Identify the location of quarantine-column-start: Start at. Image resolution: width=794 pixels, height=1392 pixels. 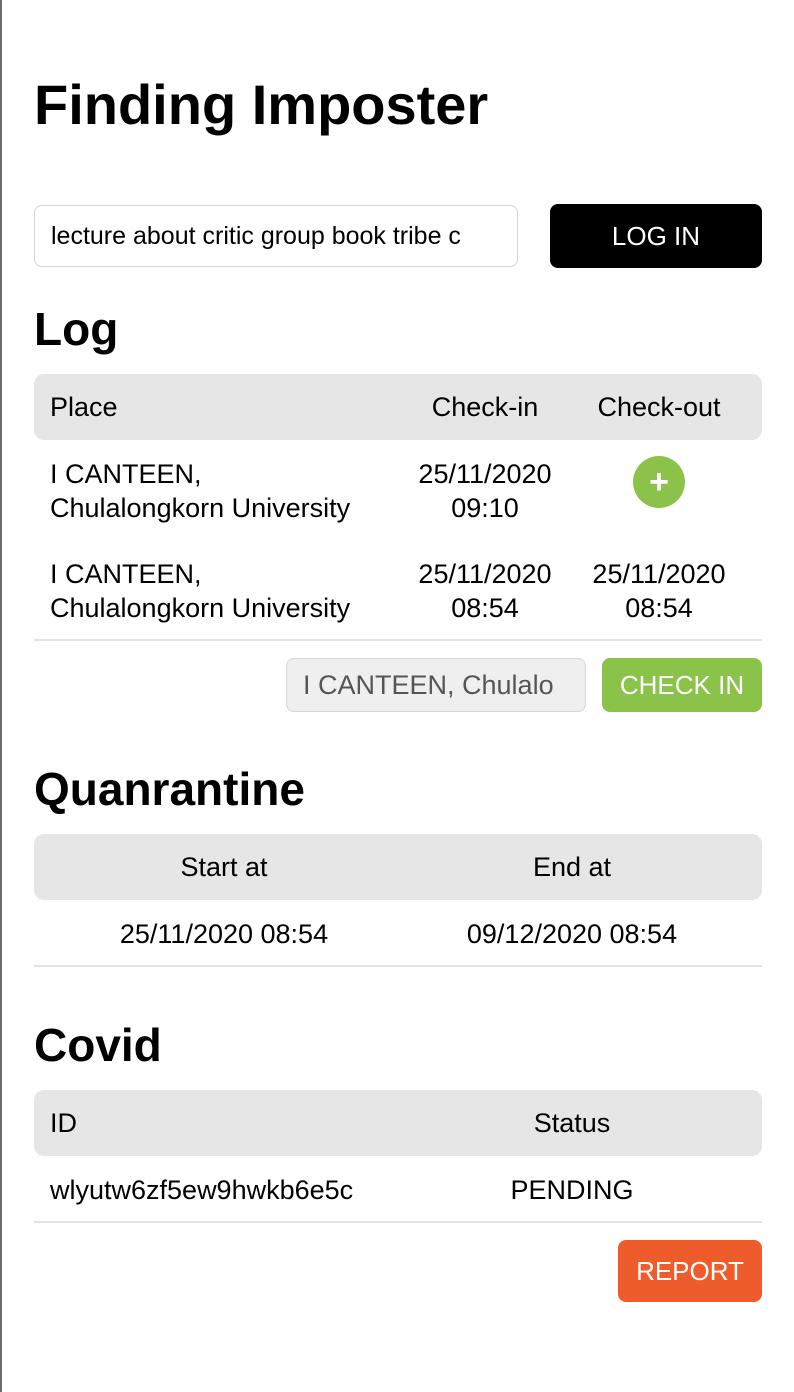
(224, 867).